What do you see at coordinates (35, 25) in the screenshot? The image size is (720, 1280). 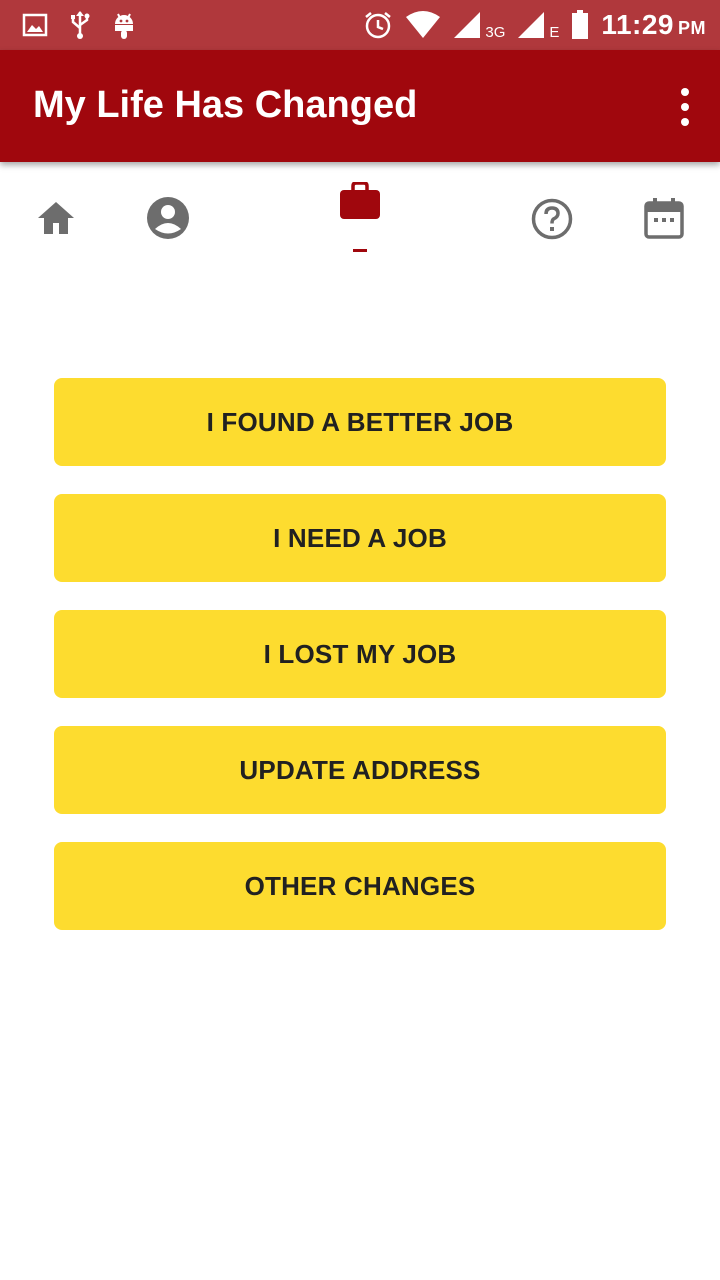 I see `image-icon` at bounding box center [35, 25].